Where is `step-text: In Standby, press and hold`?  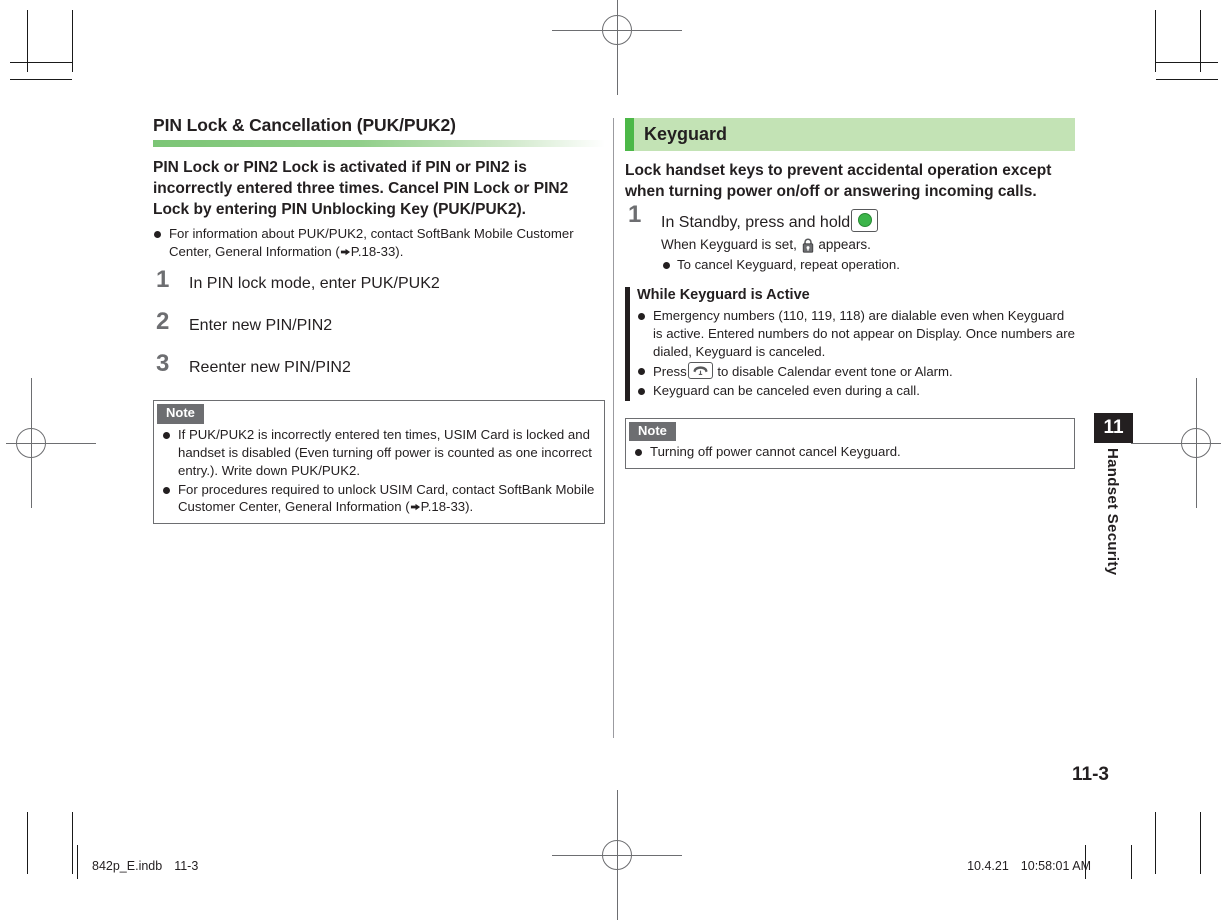
step-text: In Standby, press and hold is located at coordinates (756, 222).